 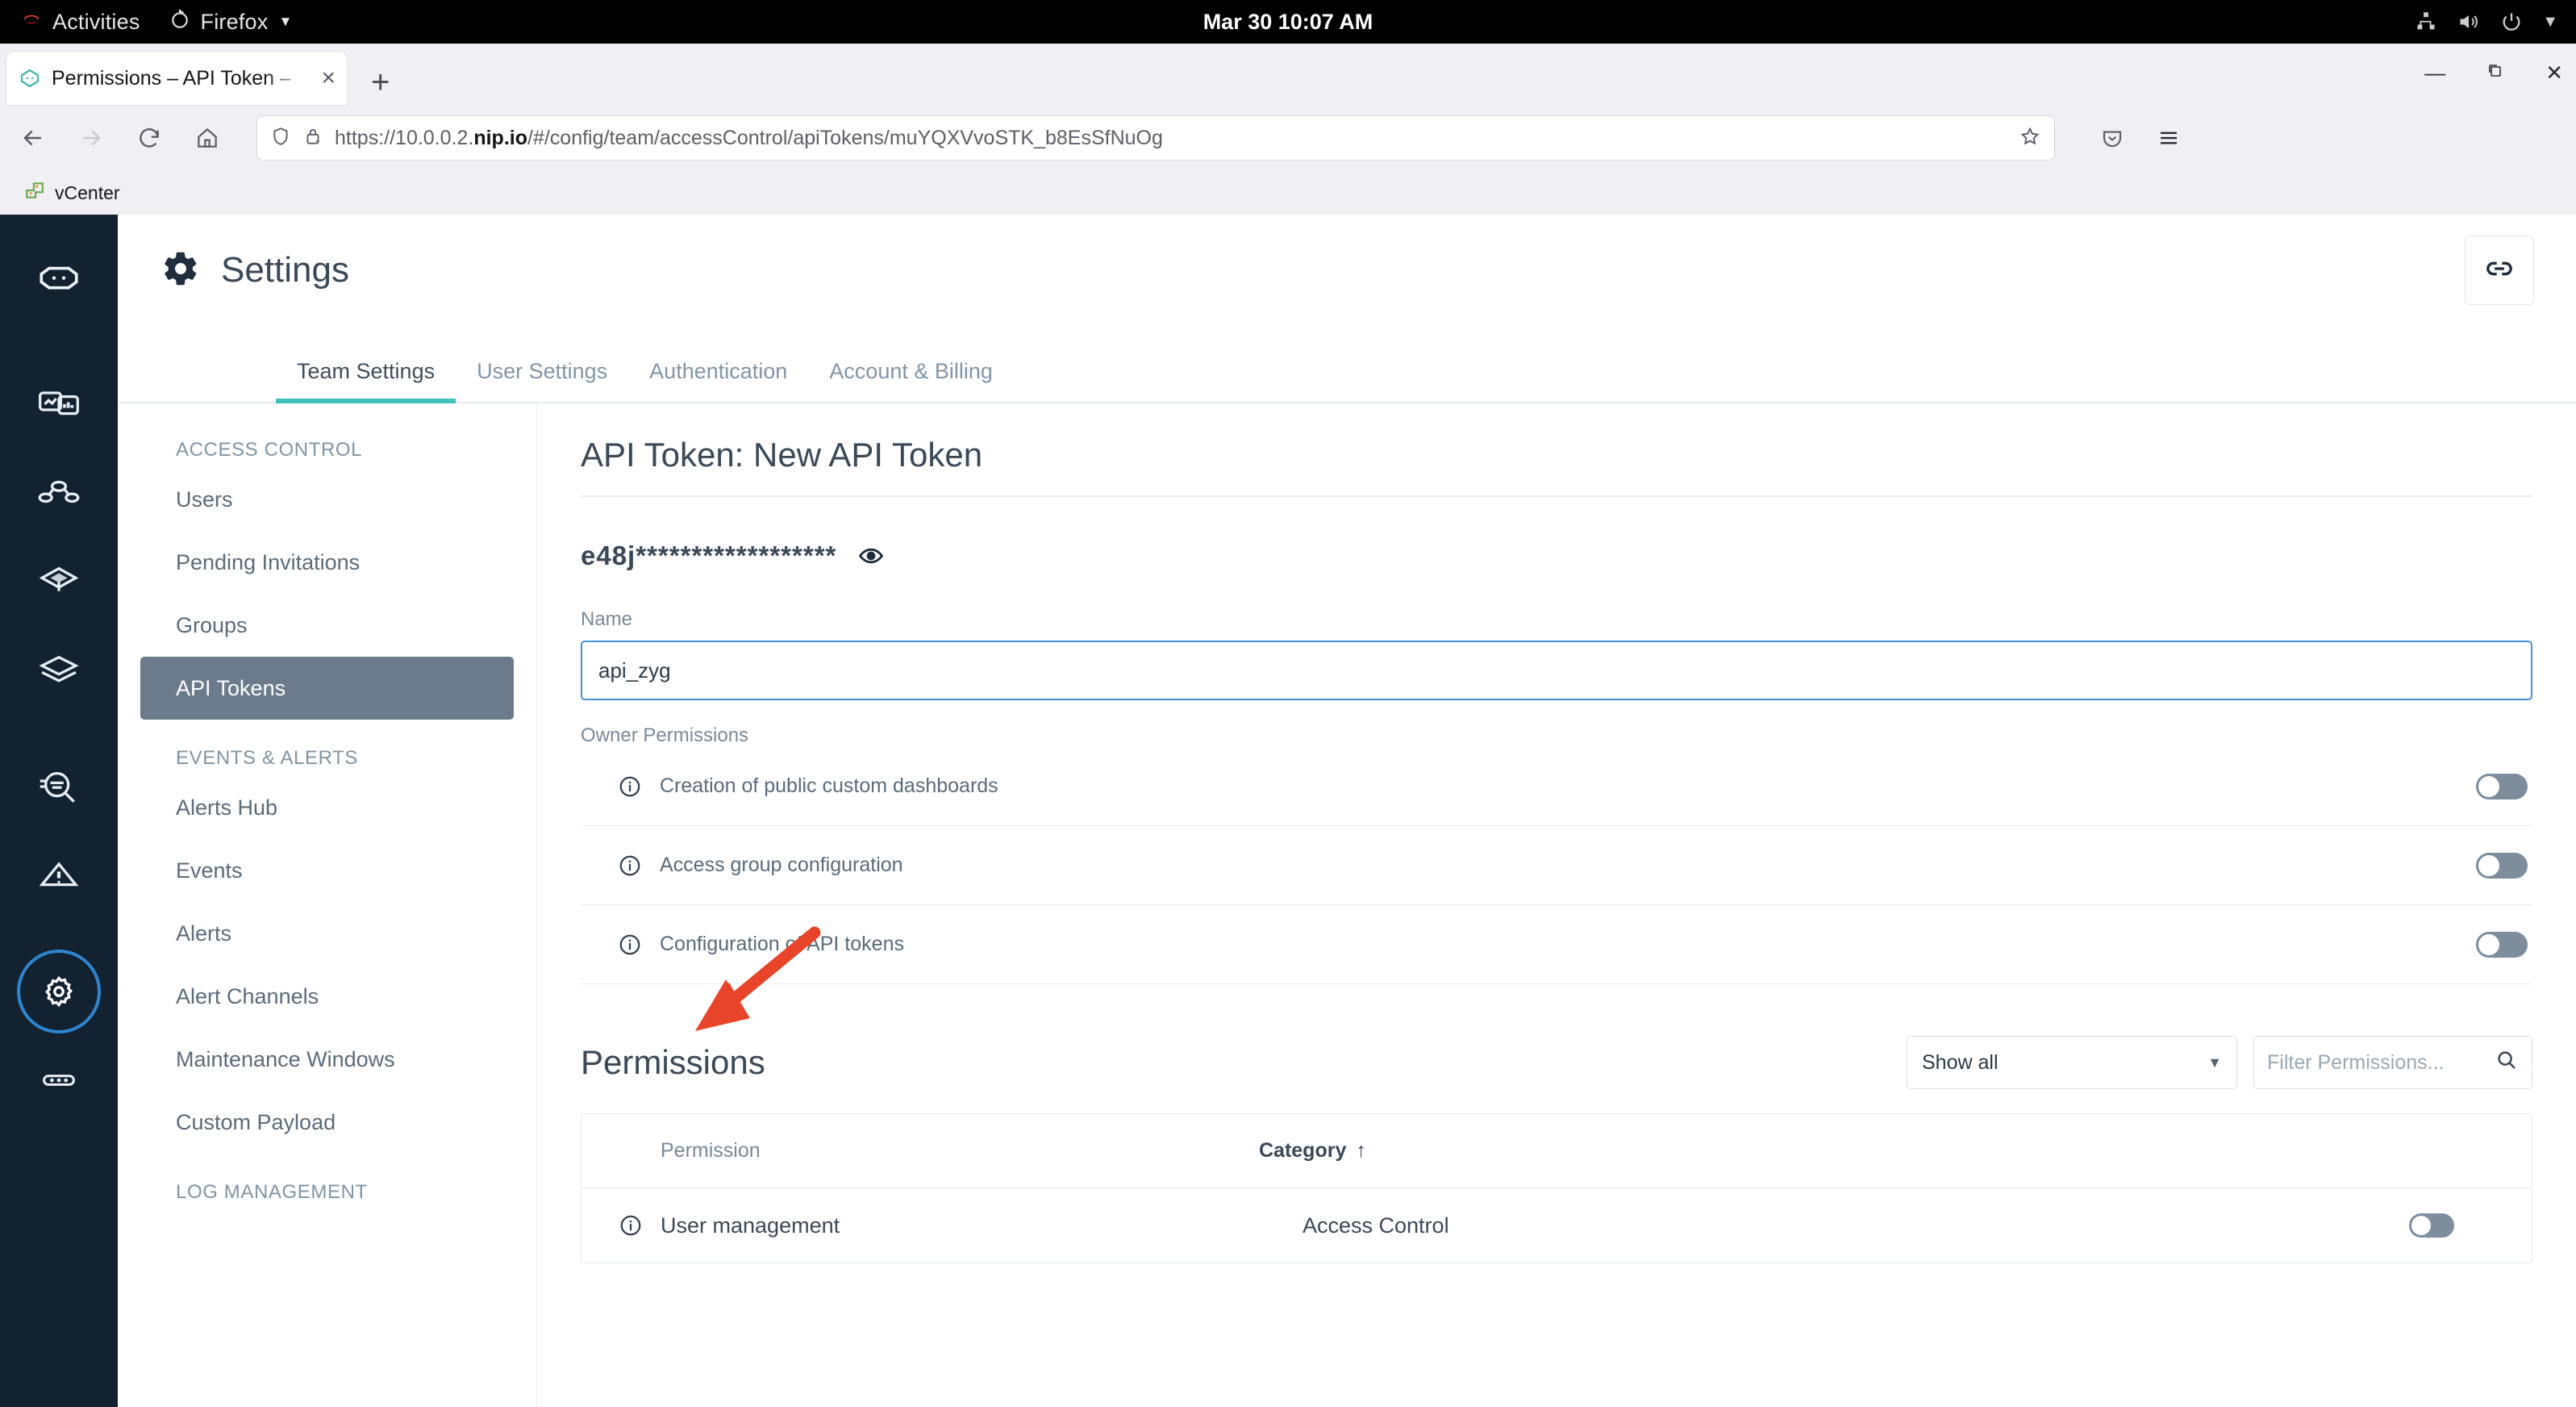 What do you see at coordinates (59, 786) in the screenshot?
I see `sidebar-item-analyze` at bounding box center [59, 786].